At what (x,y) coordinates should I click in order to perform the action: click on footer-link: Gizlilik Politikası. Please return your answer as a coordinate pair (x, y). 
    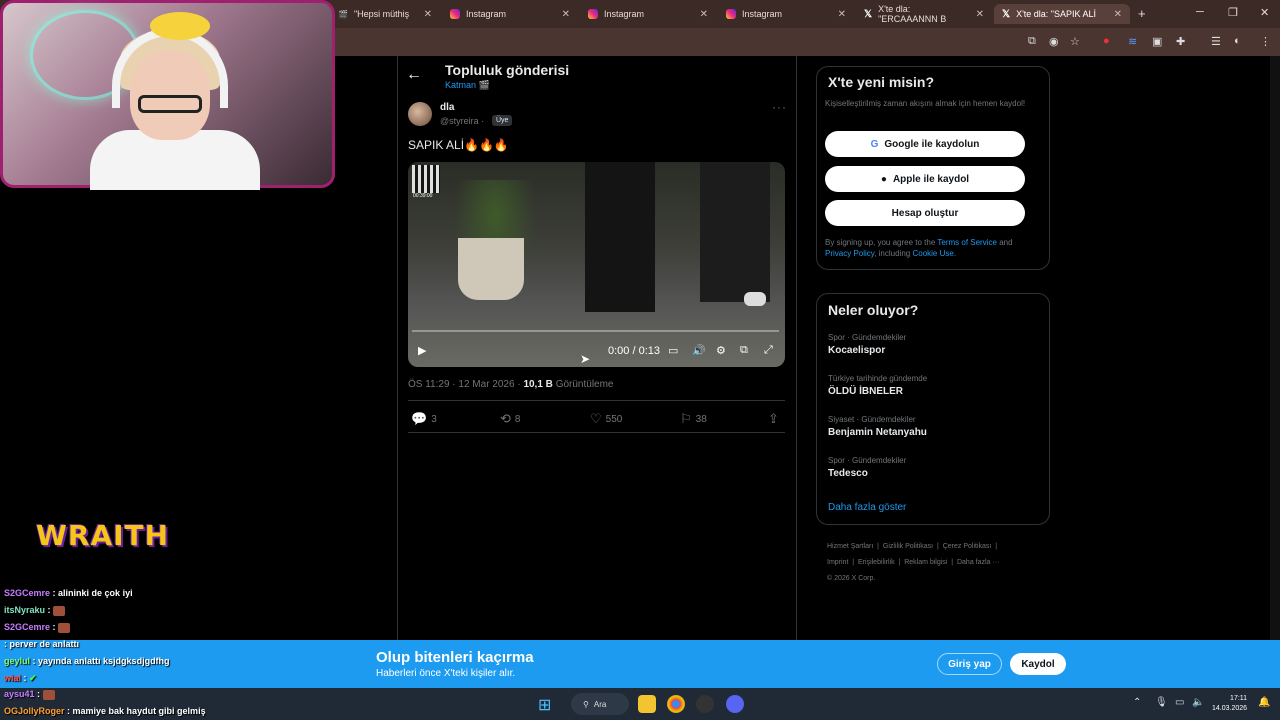
    Looking at the image, I should click on (908, 546).